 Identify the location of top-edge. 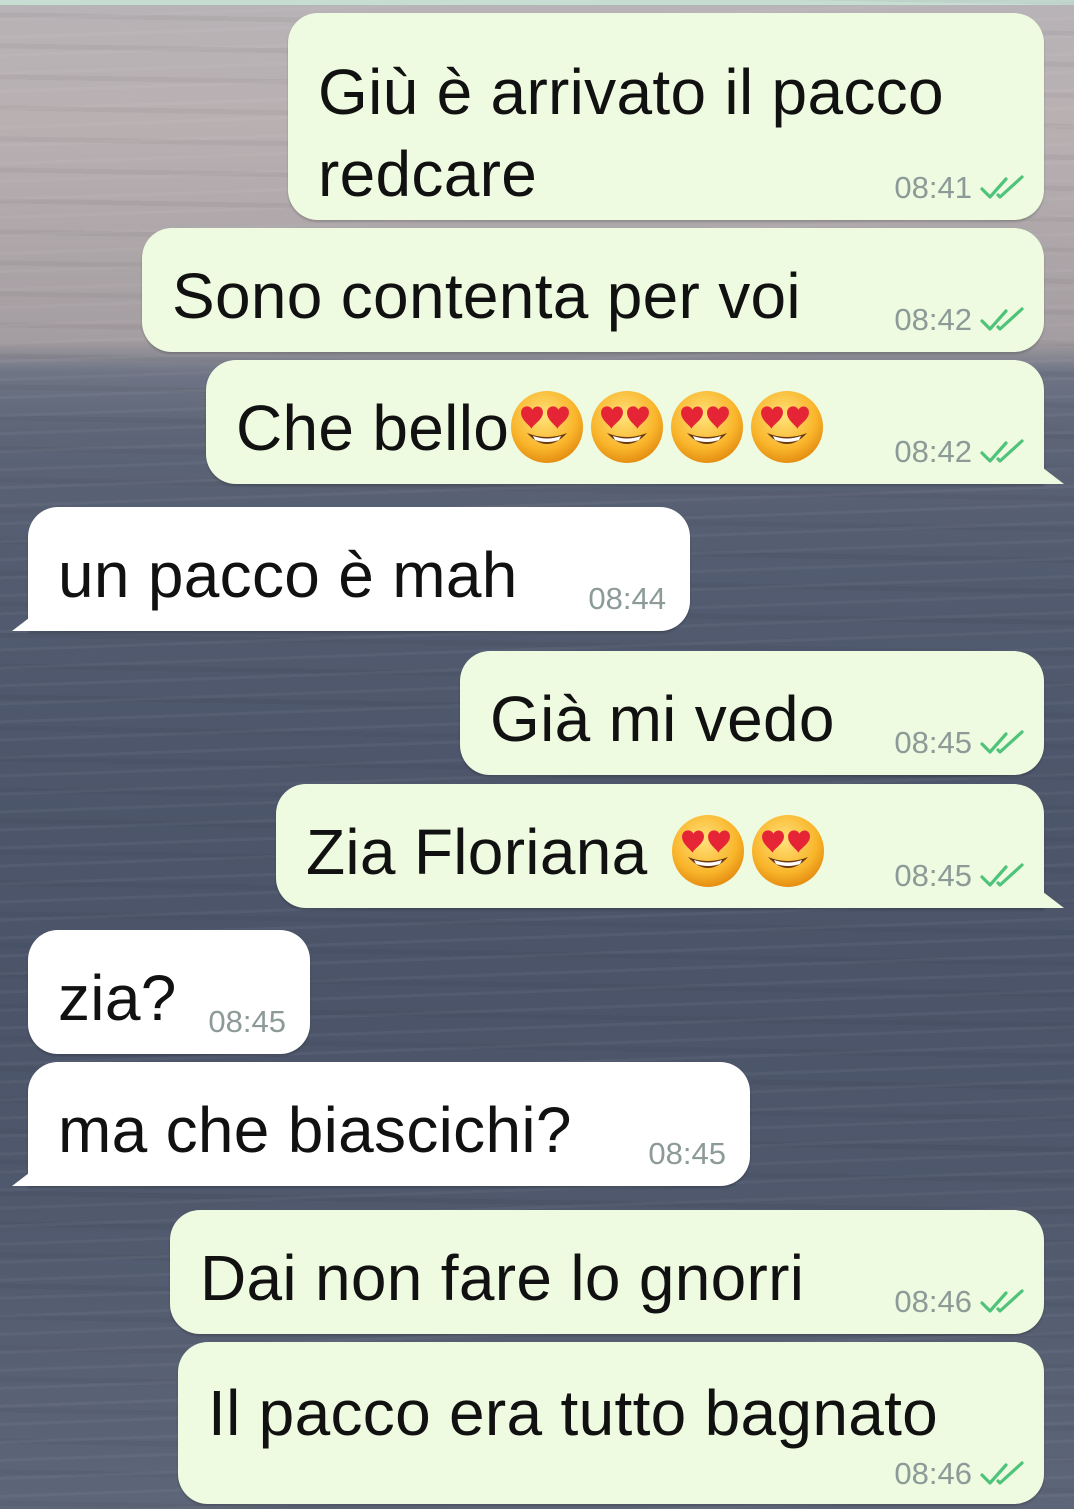
(537, 2).